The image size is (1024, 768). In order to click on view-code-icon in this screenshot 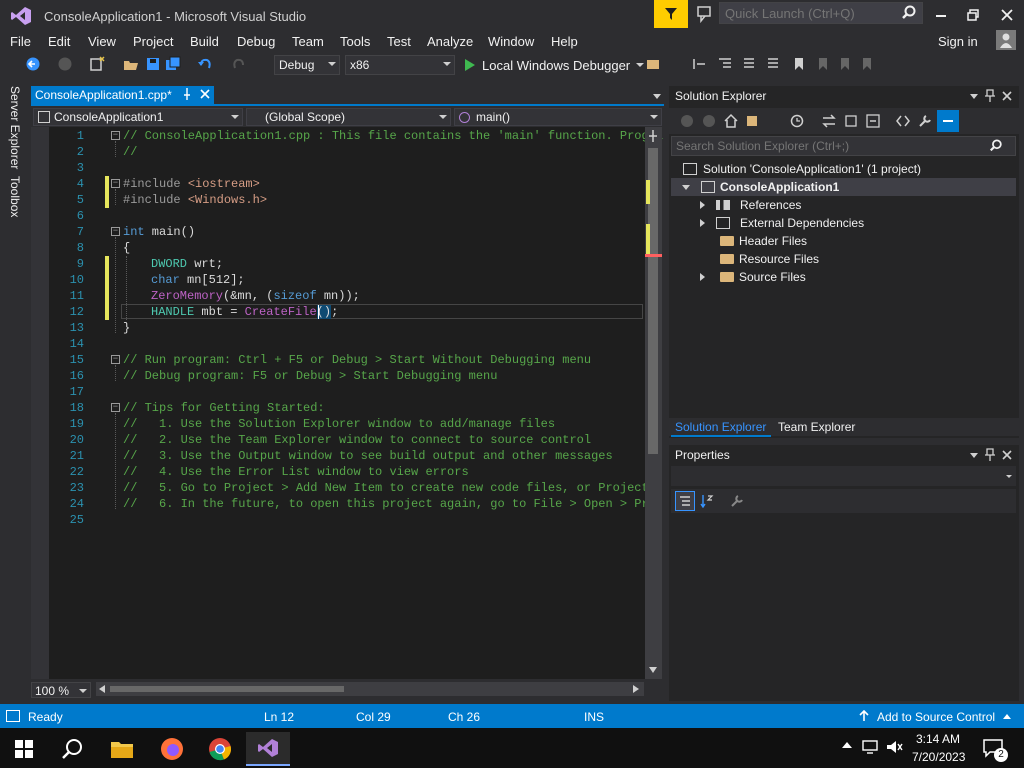, I will do `click(903, 121)`.